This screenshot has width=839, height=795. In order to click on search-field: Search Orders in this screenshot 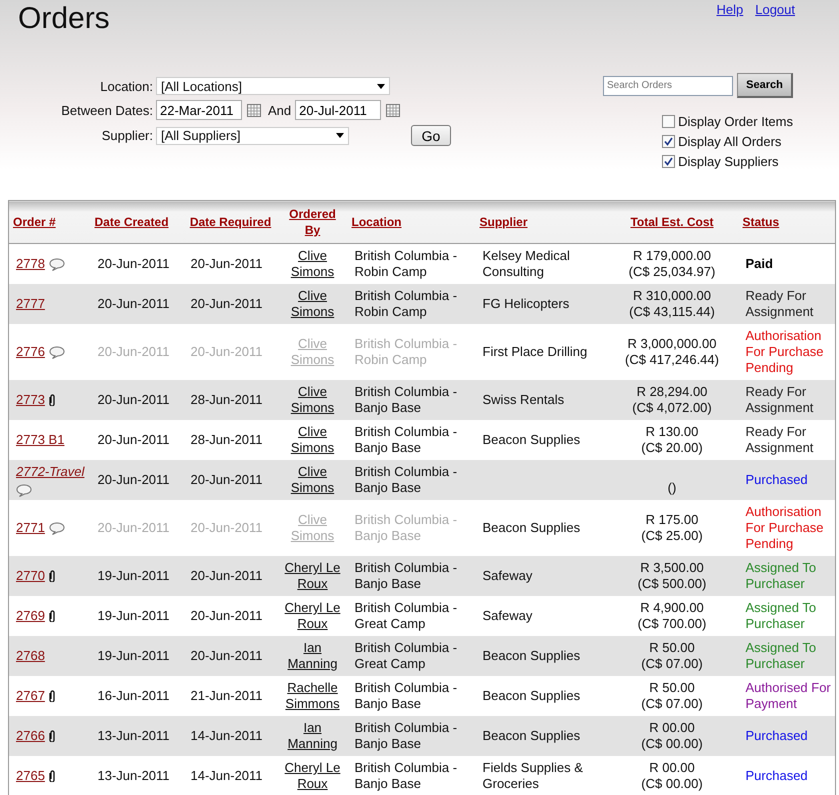, I will do `click(668, 86)`.